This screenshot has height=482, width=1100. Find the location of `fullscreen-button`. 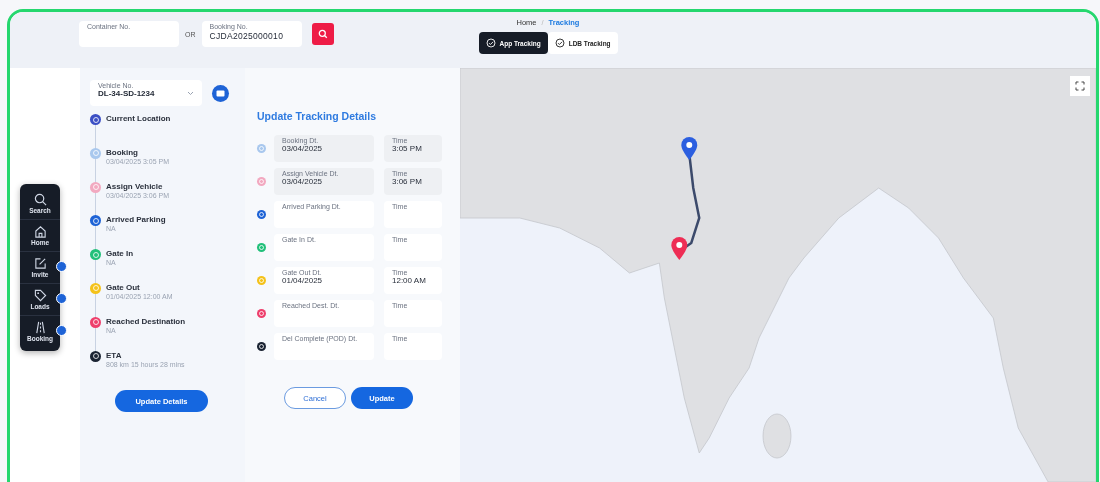

fullscreen-button is located at coordinates (1080, 86).